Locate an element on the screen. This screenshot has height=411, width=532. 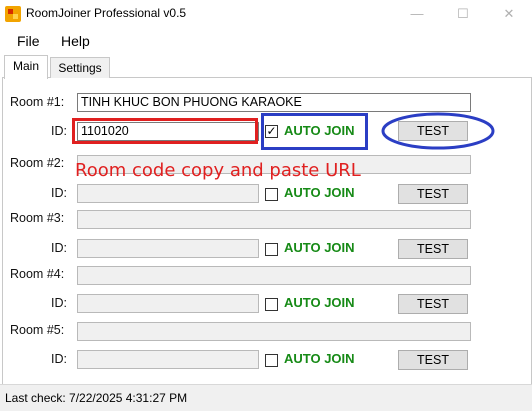
room-3-name-field is located at coordinates (274, 219).